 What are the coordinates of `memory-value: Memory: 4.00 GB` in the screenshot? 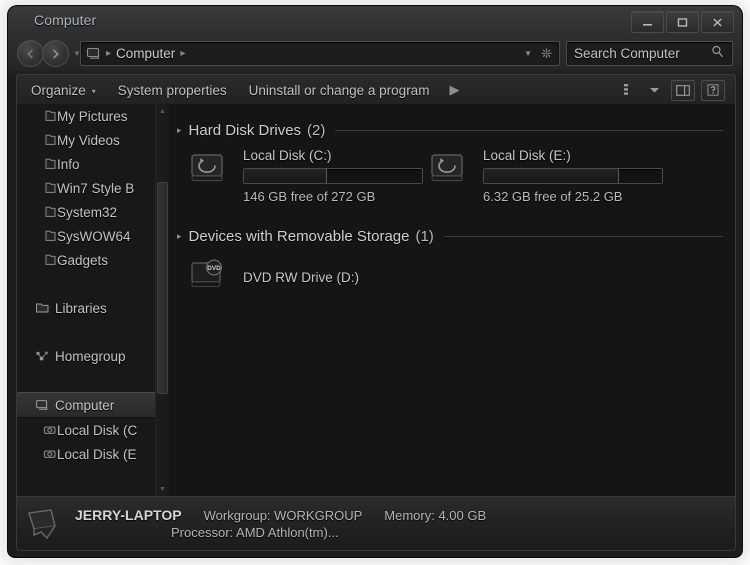 It's located at (435, 515).